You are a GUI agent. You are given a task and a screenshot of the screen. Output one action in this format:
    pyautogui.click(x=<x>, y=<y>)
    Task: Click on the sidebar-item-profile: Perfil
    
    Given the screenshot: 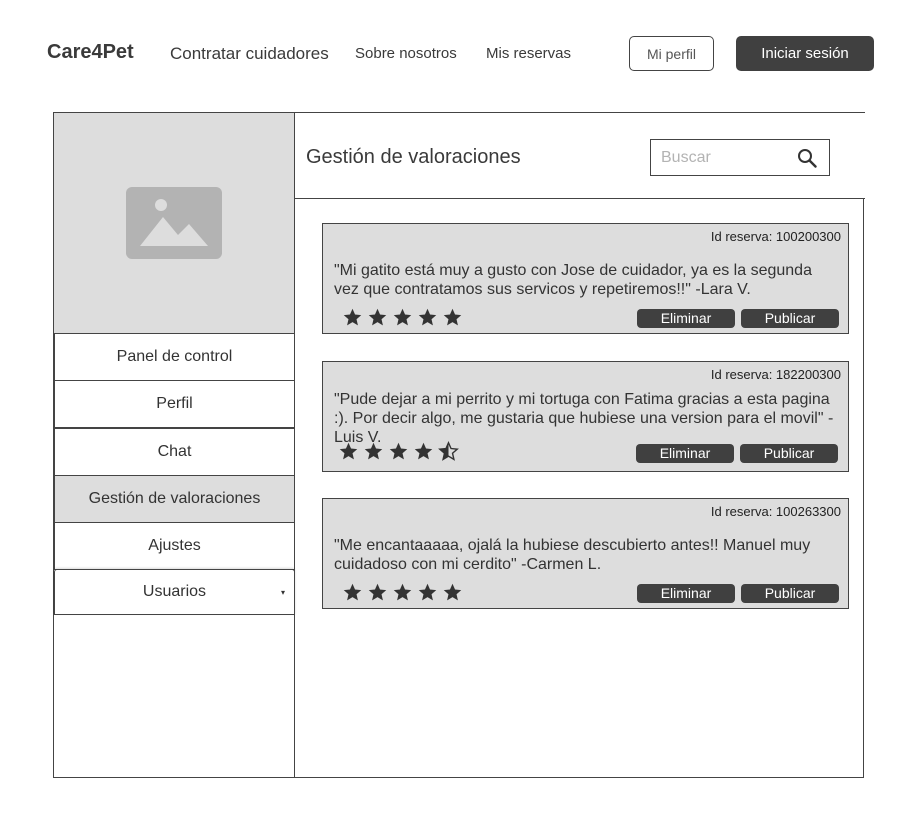 What is the action you would take?
    pyautogui.click(x=174, y=404)
    